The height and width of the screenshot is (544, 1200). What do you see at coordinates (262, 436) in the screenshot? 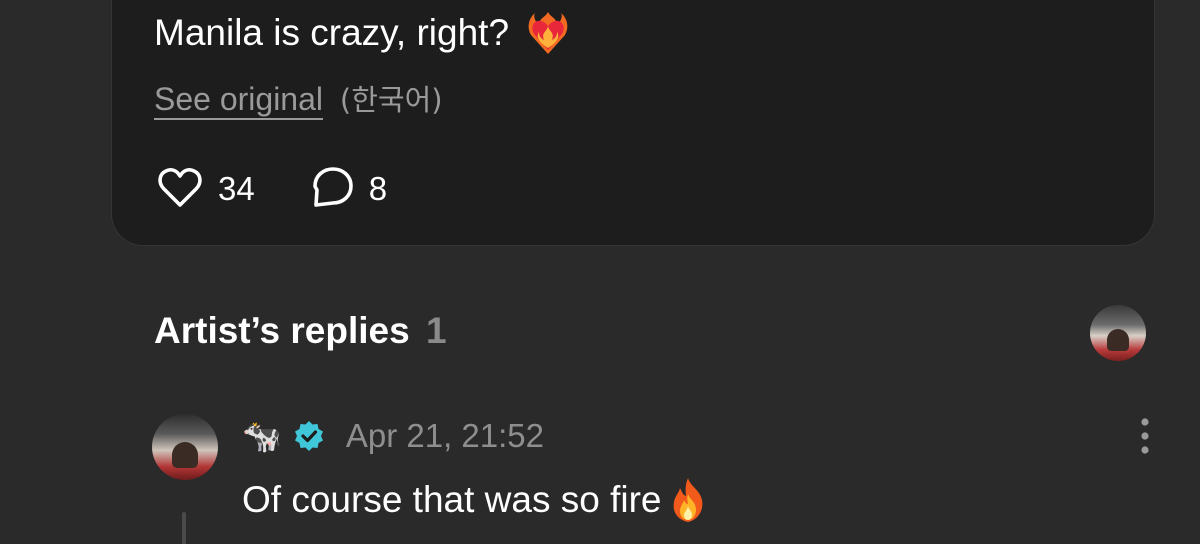
I see `reply-author-name: 🐄` at bounding box center [262, 436].